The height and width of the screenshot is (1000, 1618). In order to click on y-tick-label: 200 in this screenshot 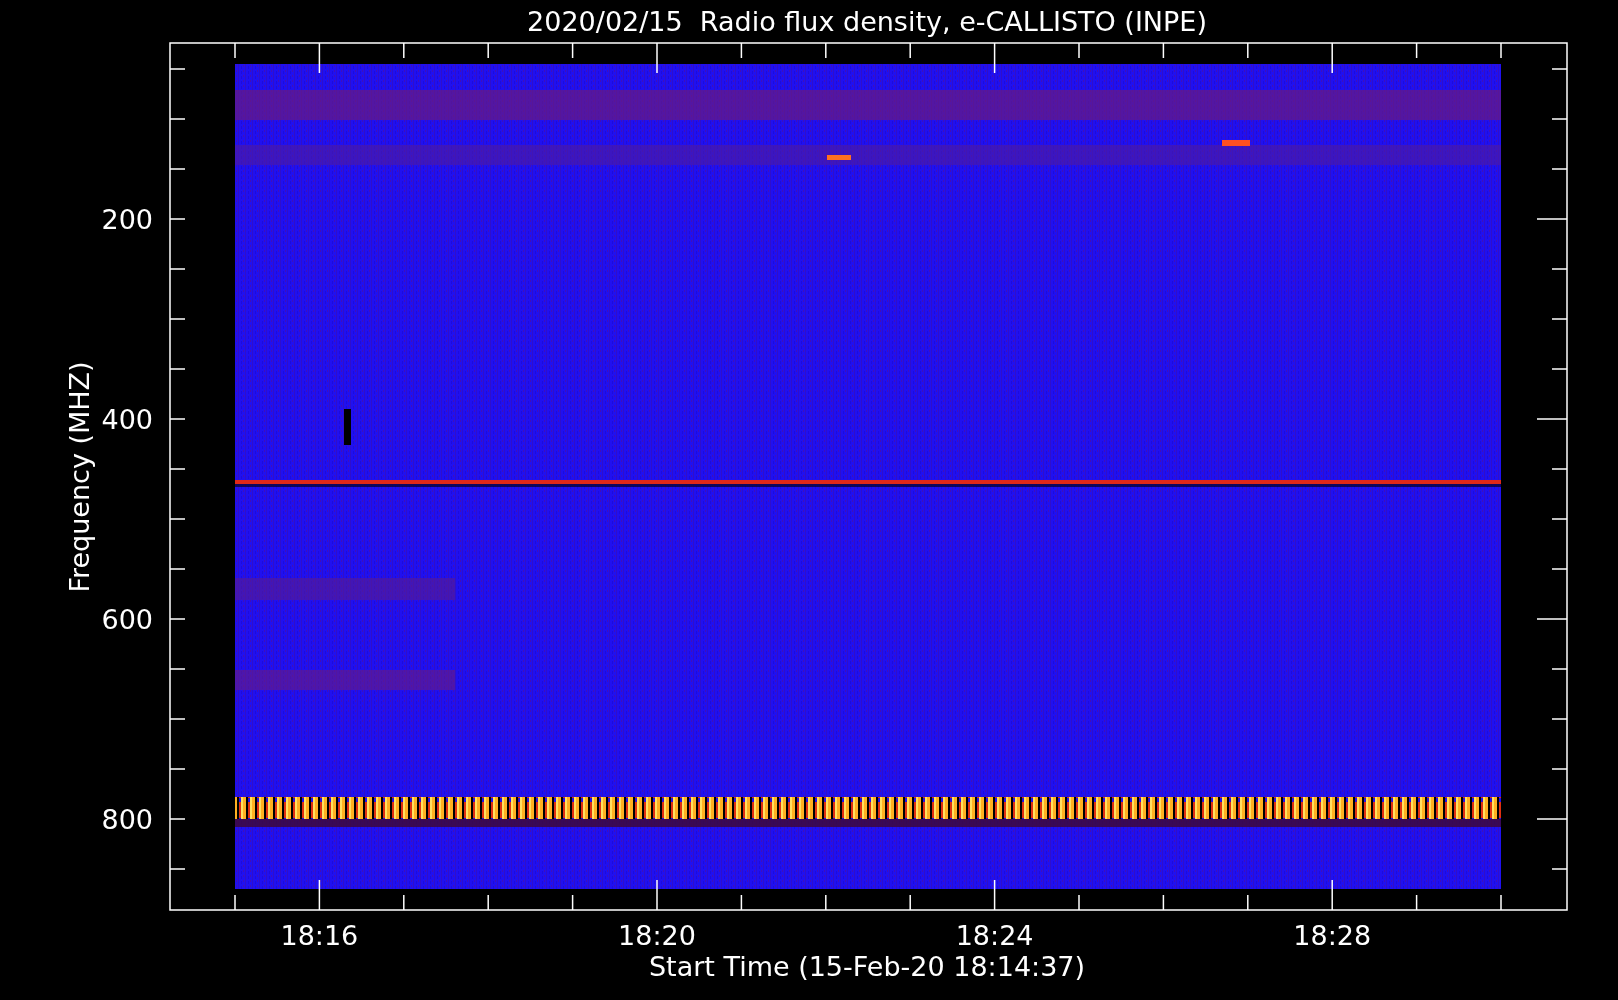, I will do `click(127, 219)`.